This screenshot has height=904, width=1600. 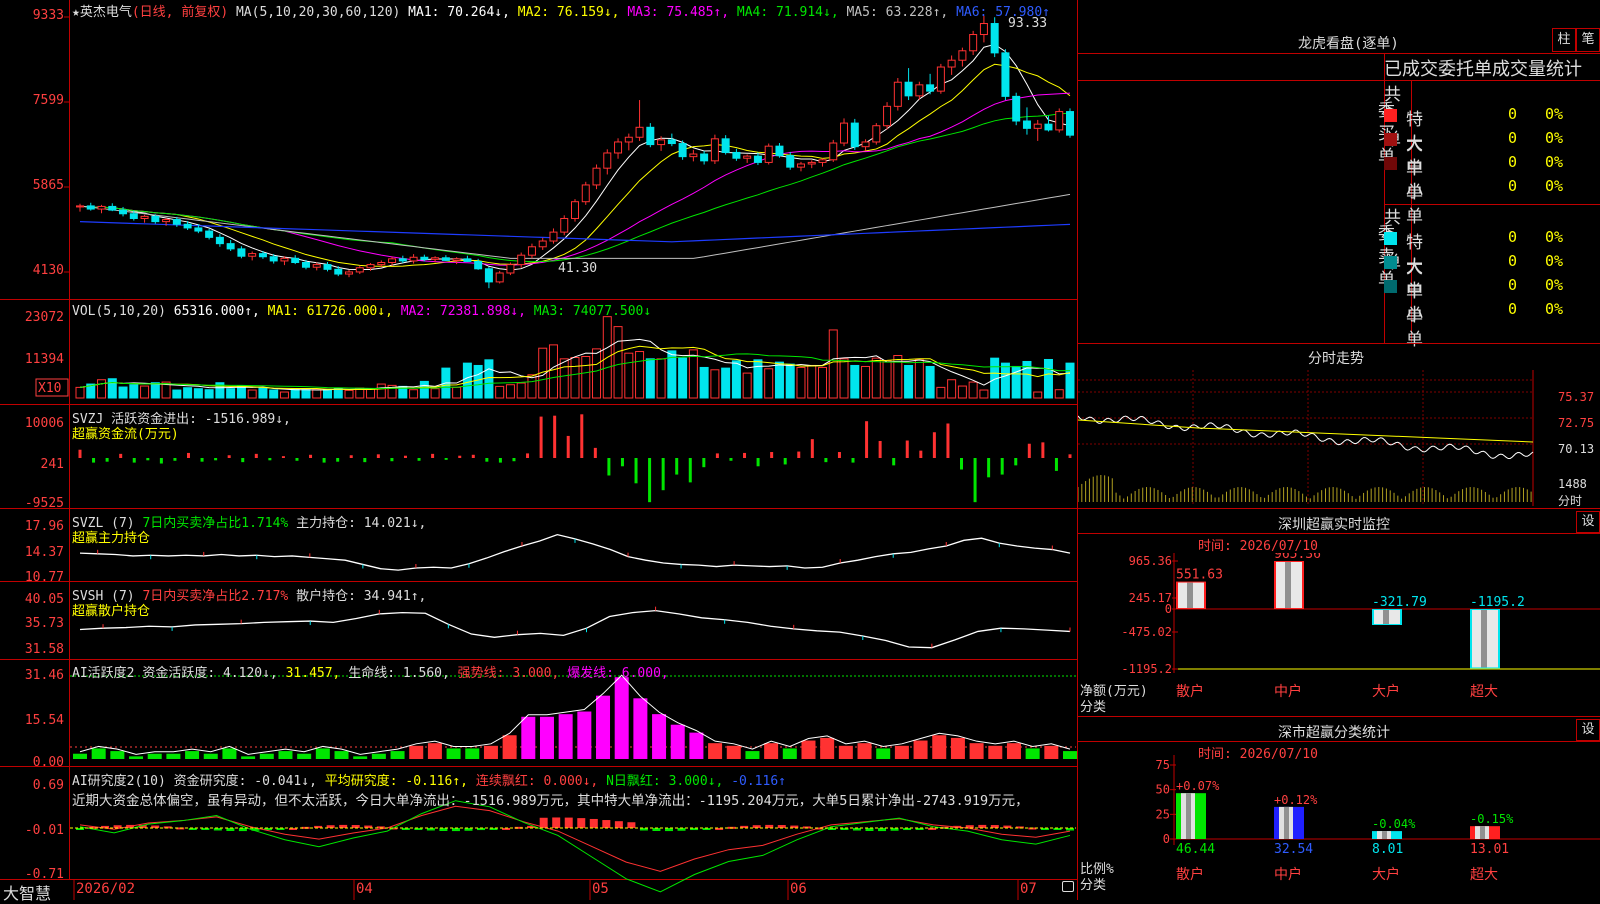 What do you see at coordinates (111, 611) in the screenshot?
I see `svsh-subtitle: 超赢散户持仓` at bounding box center [111, 611].